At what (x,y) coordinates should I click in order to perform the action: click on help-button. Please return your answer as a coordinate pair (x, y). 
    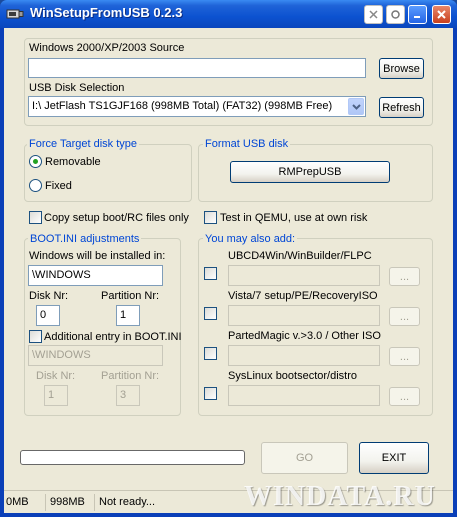
    Looking at the image, I should click on (373, 14).